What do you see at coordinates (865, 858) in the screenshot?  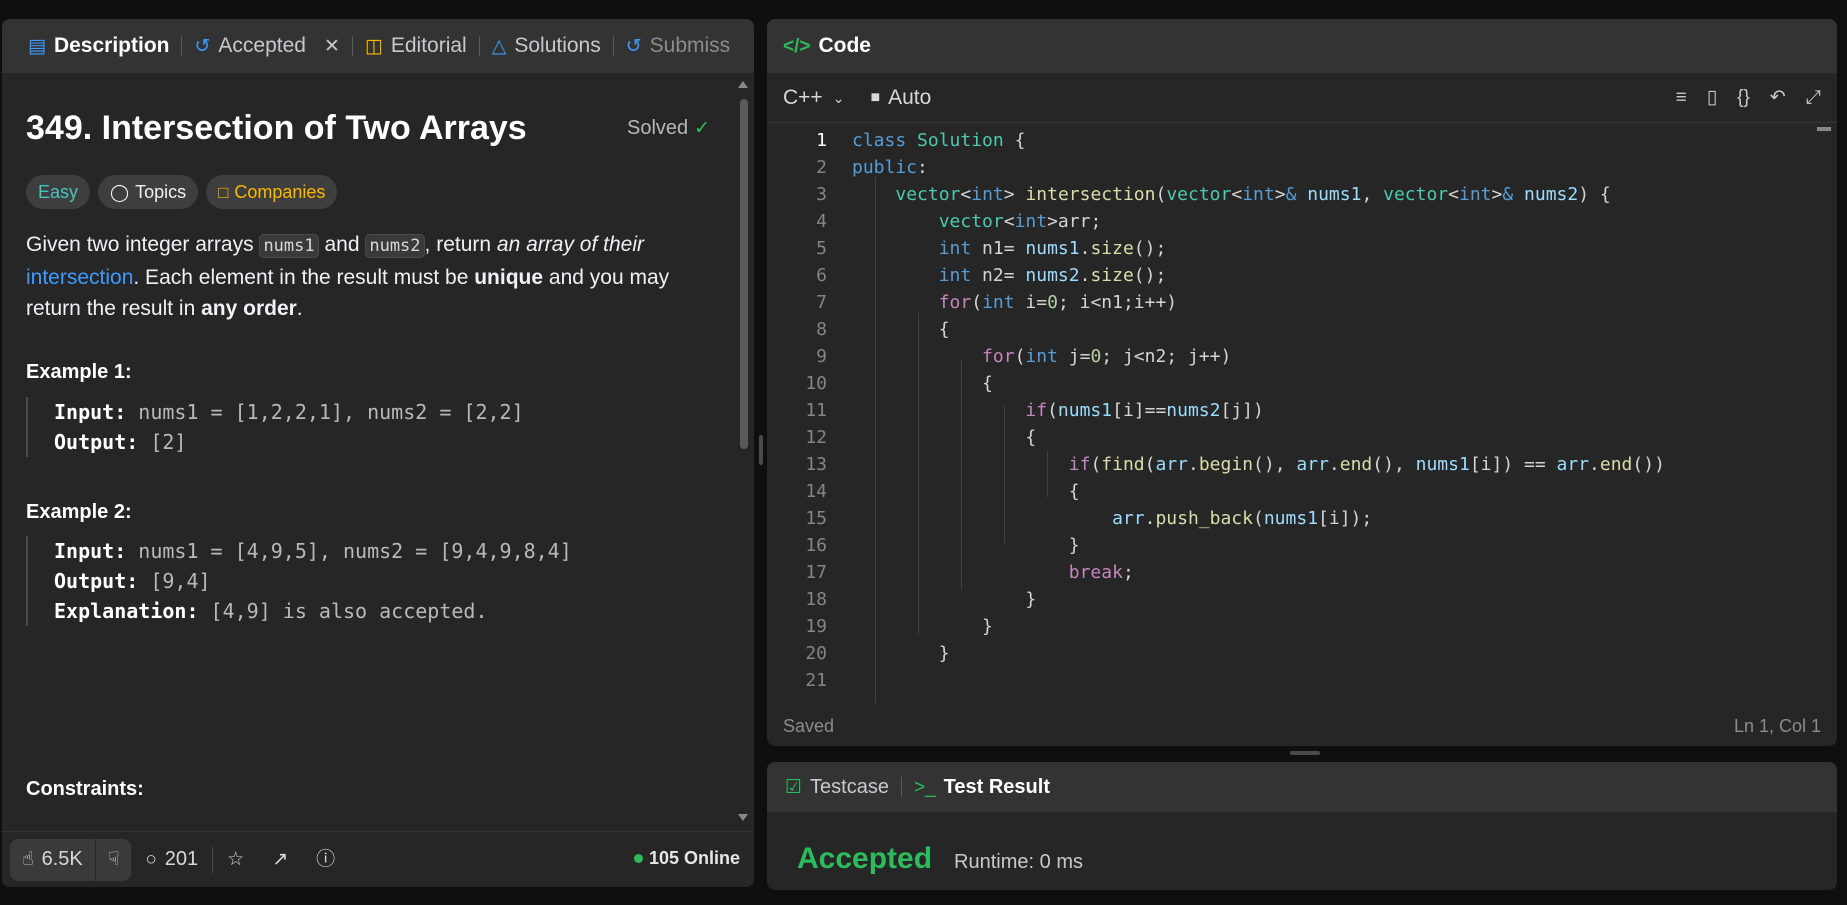 I see `verdict-label: Accepted` at bounding box center [865, 858].